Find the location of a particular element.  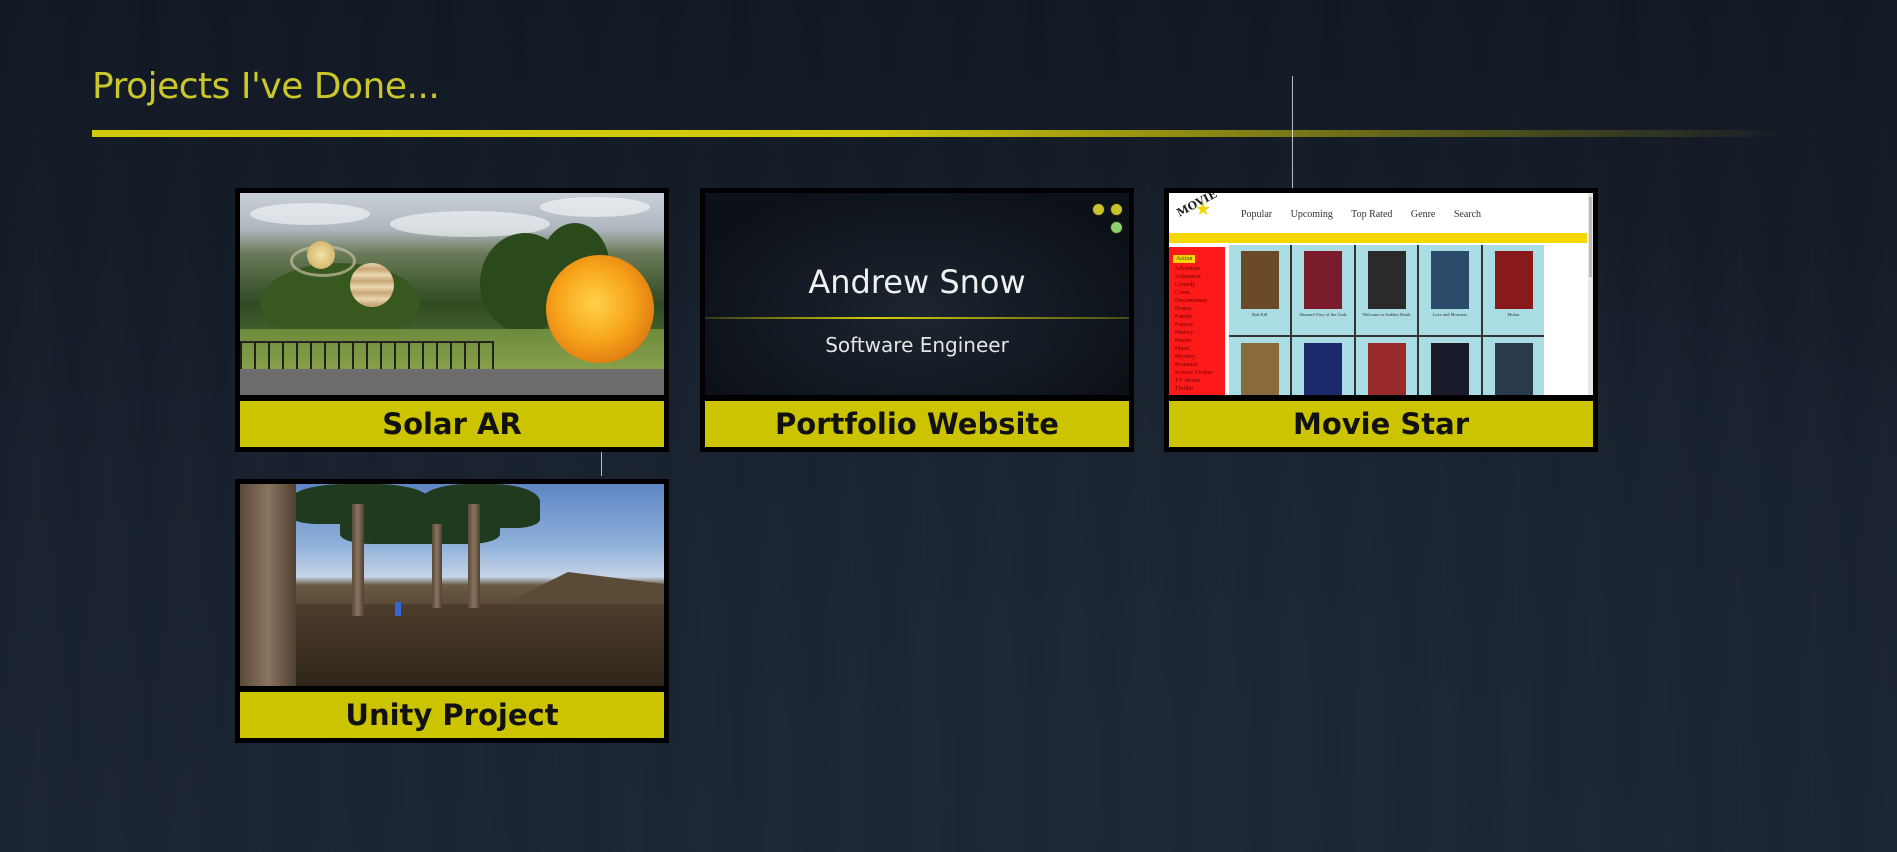

preview-name: Andrew Snow is located at coordinates (917, 282).